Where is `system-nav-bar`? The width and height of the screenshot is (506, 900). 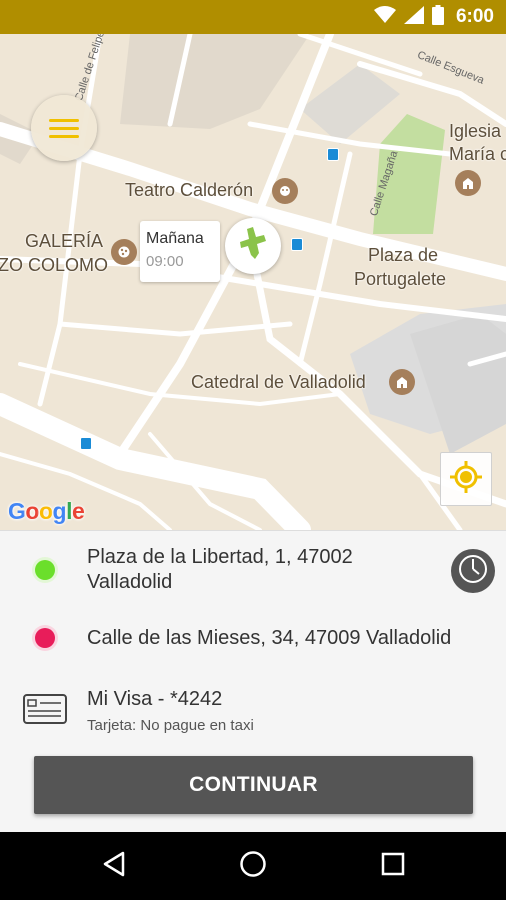 system-nav-bar is located at coordinates (253, 866).